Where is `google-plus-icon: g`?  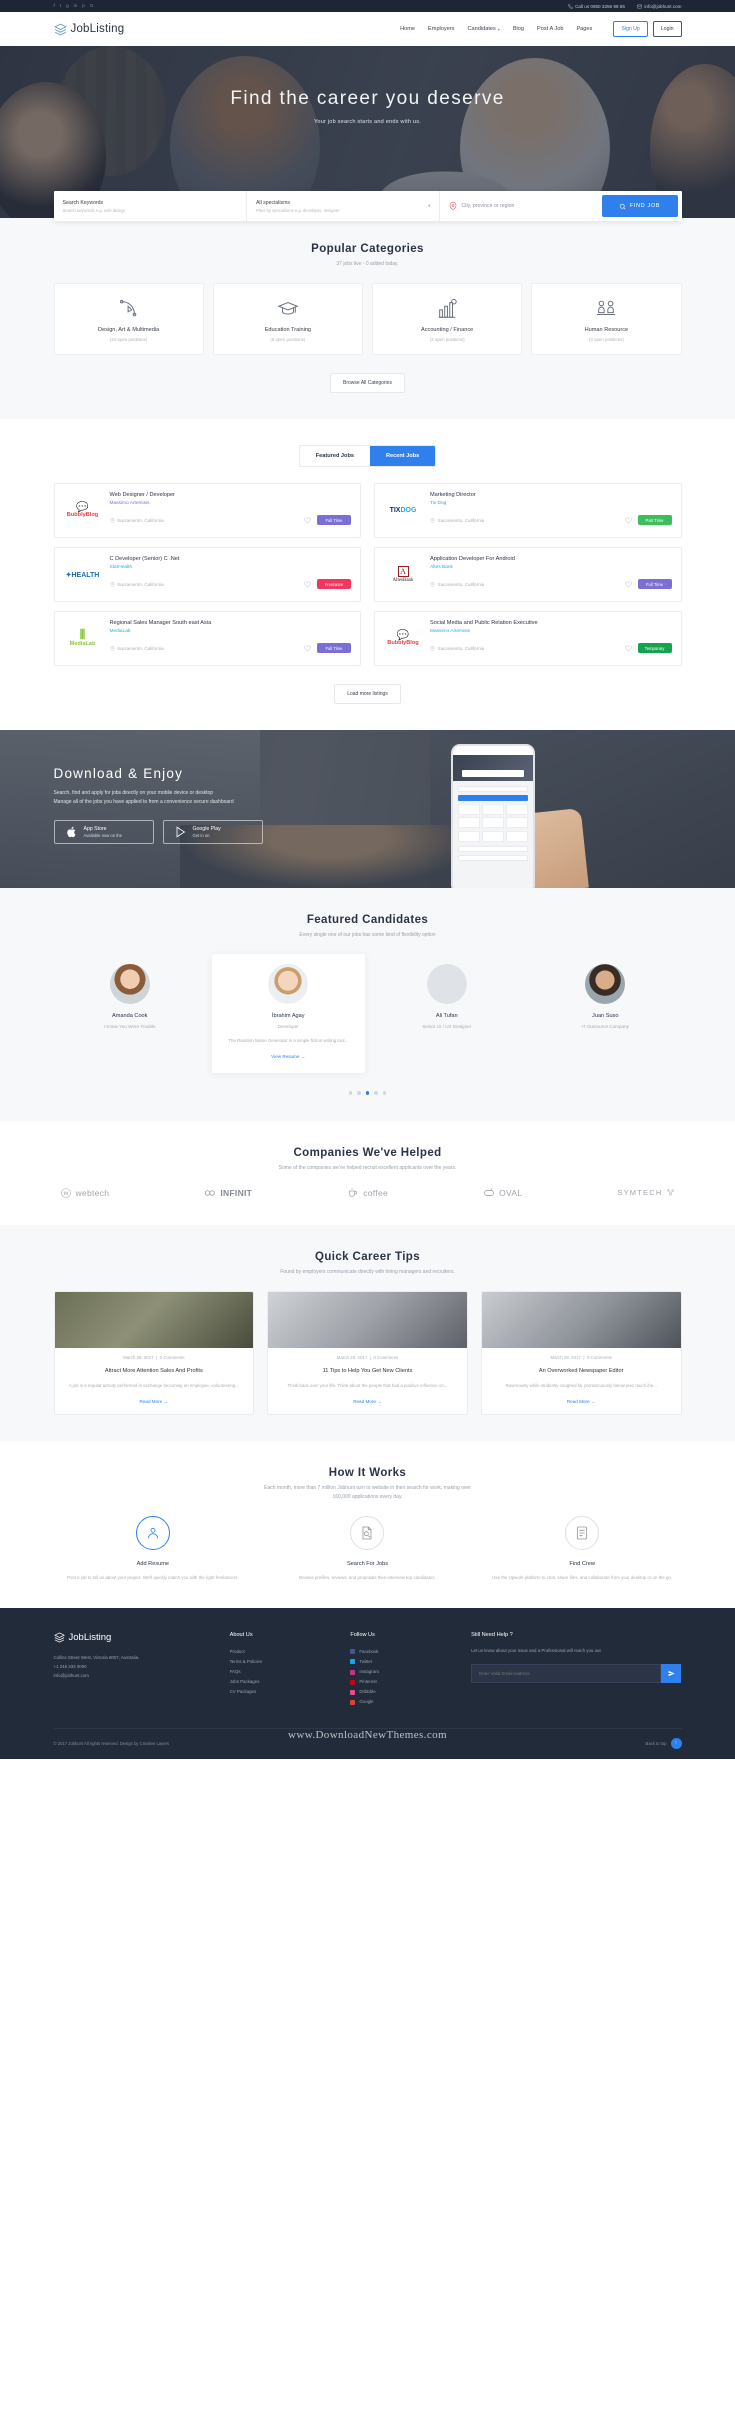 google-plus-icon: g is located at coordinates (67, 6).